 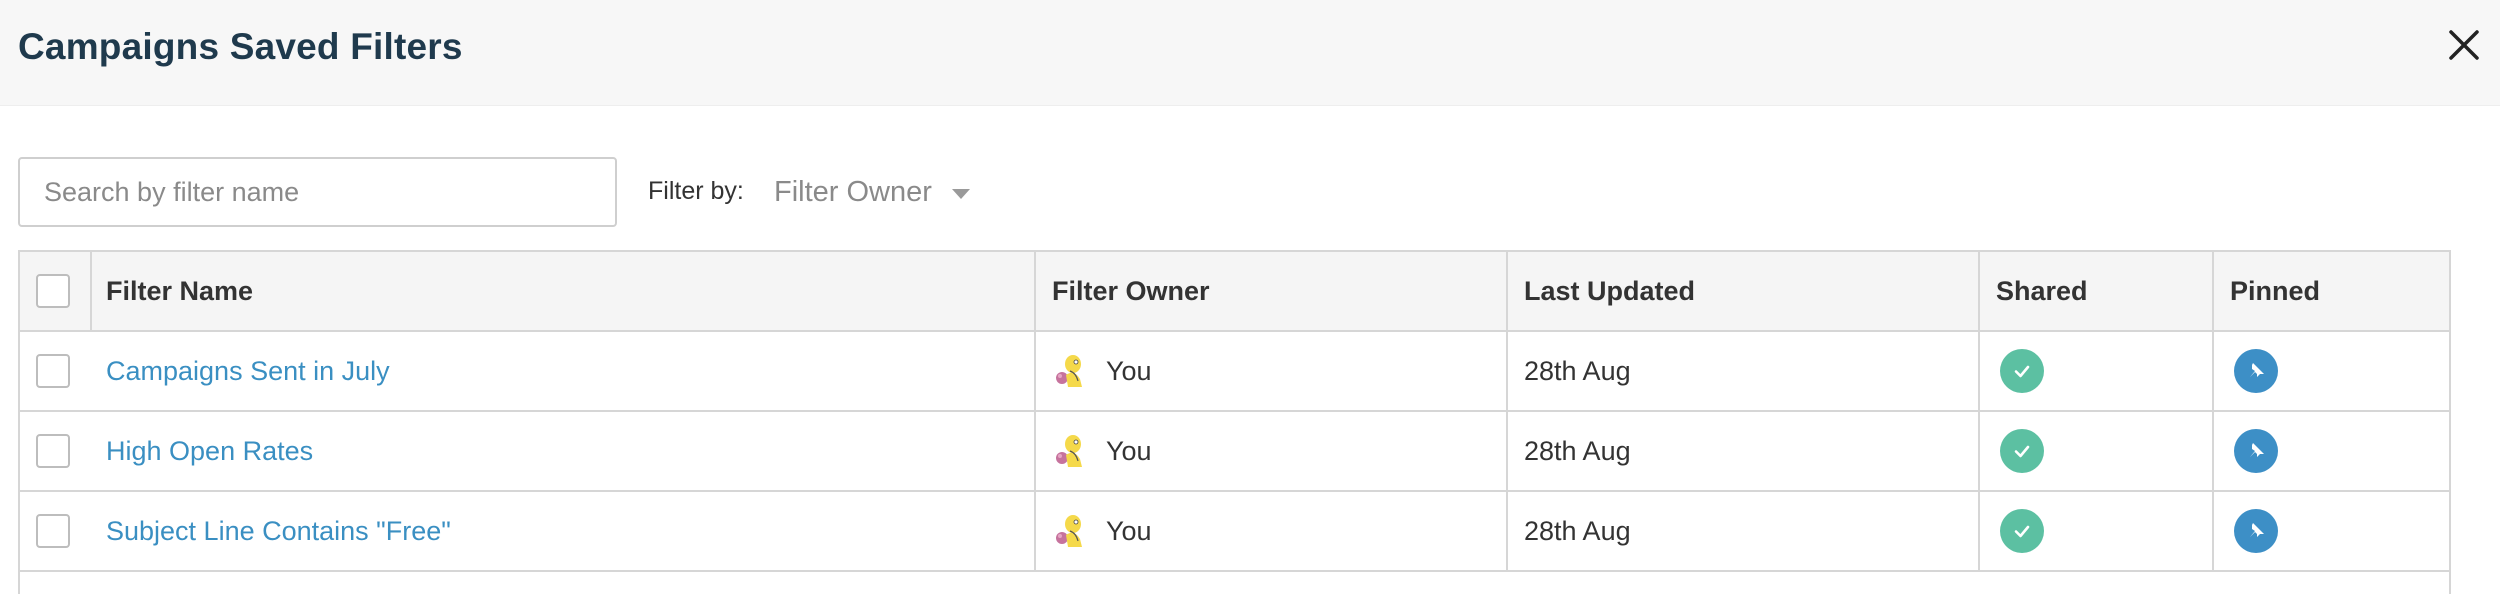 I want to click on filter-owner-dropdown-value: Filter Owner, so click(x=853, y=191).